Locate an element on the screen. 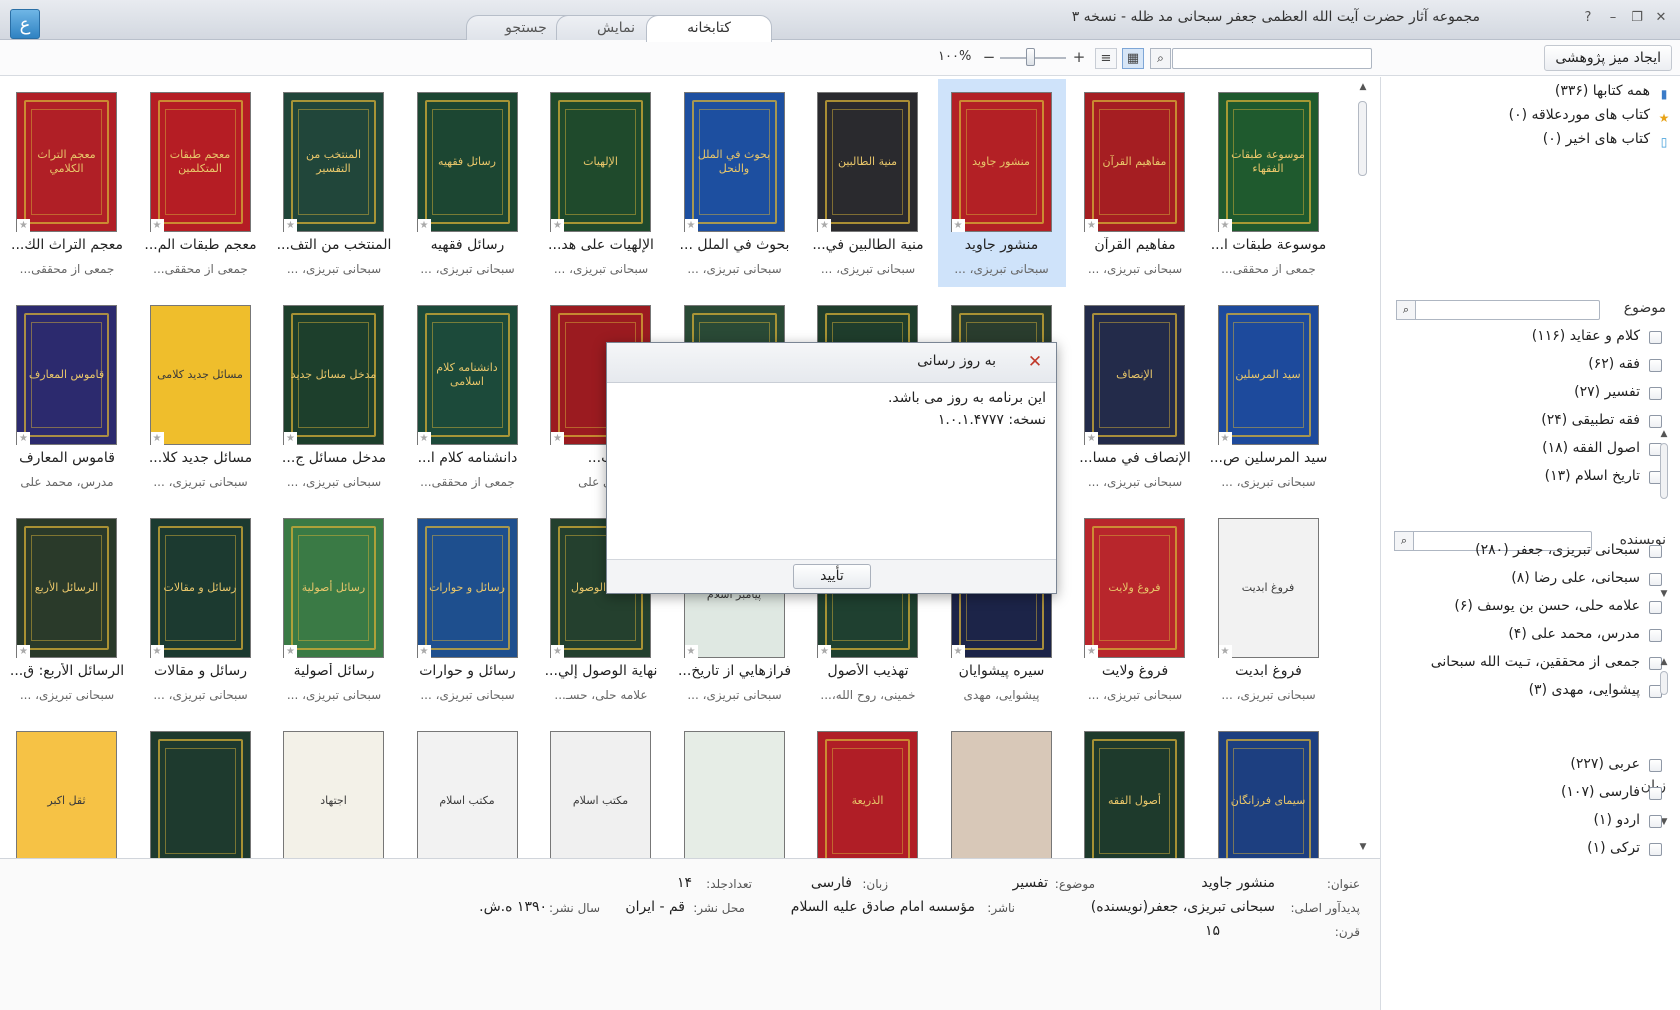  create-research-desk-button: ایجاد میز پژوهشی is located at coordinates (1608, 58).